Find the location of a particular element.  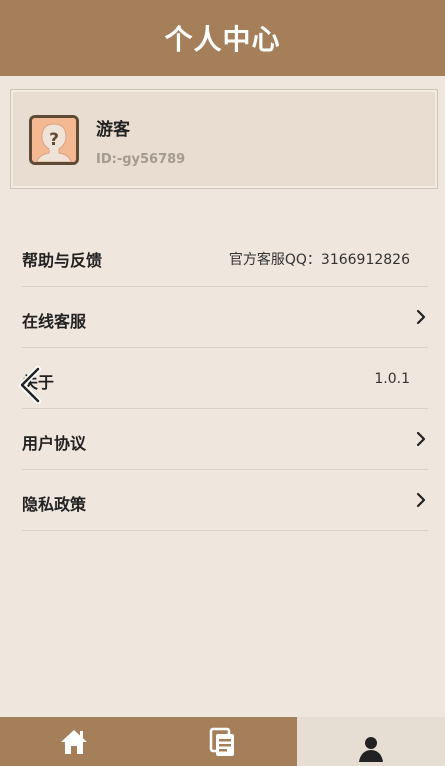

menu-item-online-service: 在线客服 is located at coordinates (225, 317).